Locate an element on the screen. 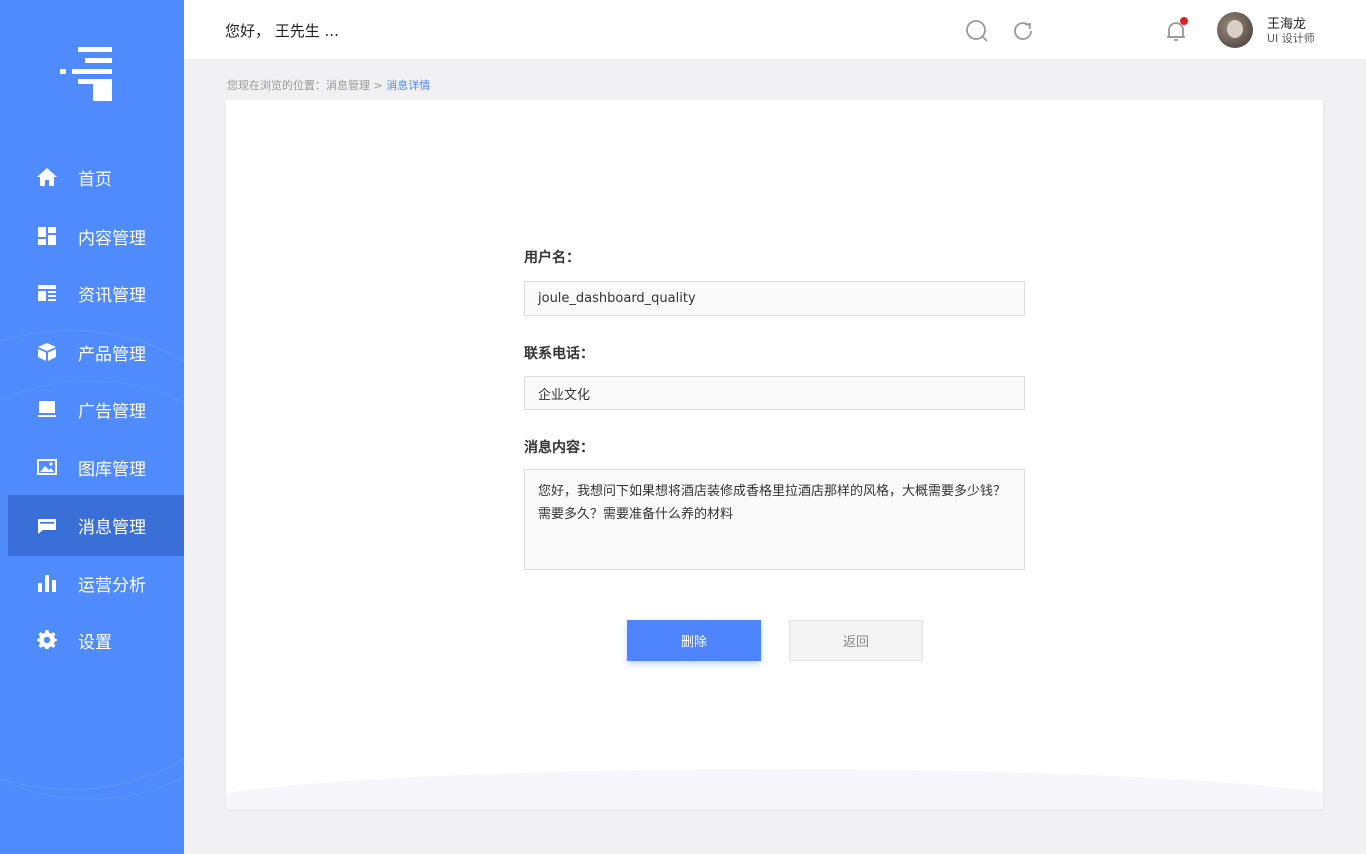 The image size is (1366, 854). sidebar: 首页 内容管理 资讯管理 产品管理 广告管理 图库管理 消息管理 运营分析 设置 is located at coordinates (92, 427).